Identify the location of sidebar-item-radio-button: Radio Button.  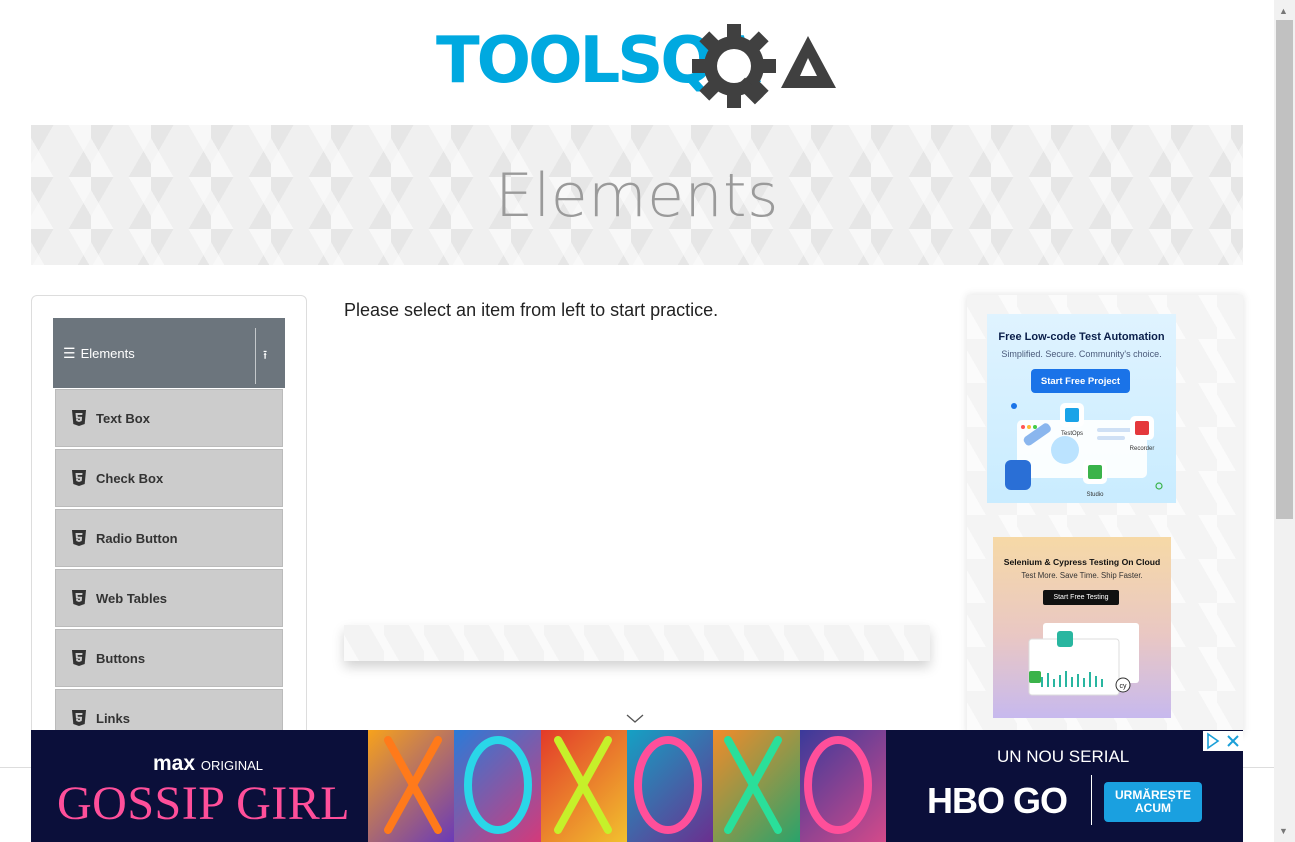
(169, 538).